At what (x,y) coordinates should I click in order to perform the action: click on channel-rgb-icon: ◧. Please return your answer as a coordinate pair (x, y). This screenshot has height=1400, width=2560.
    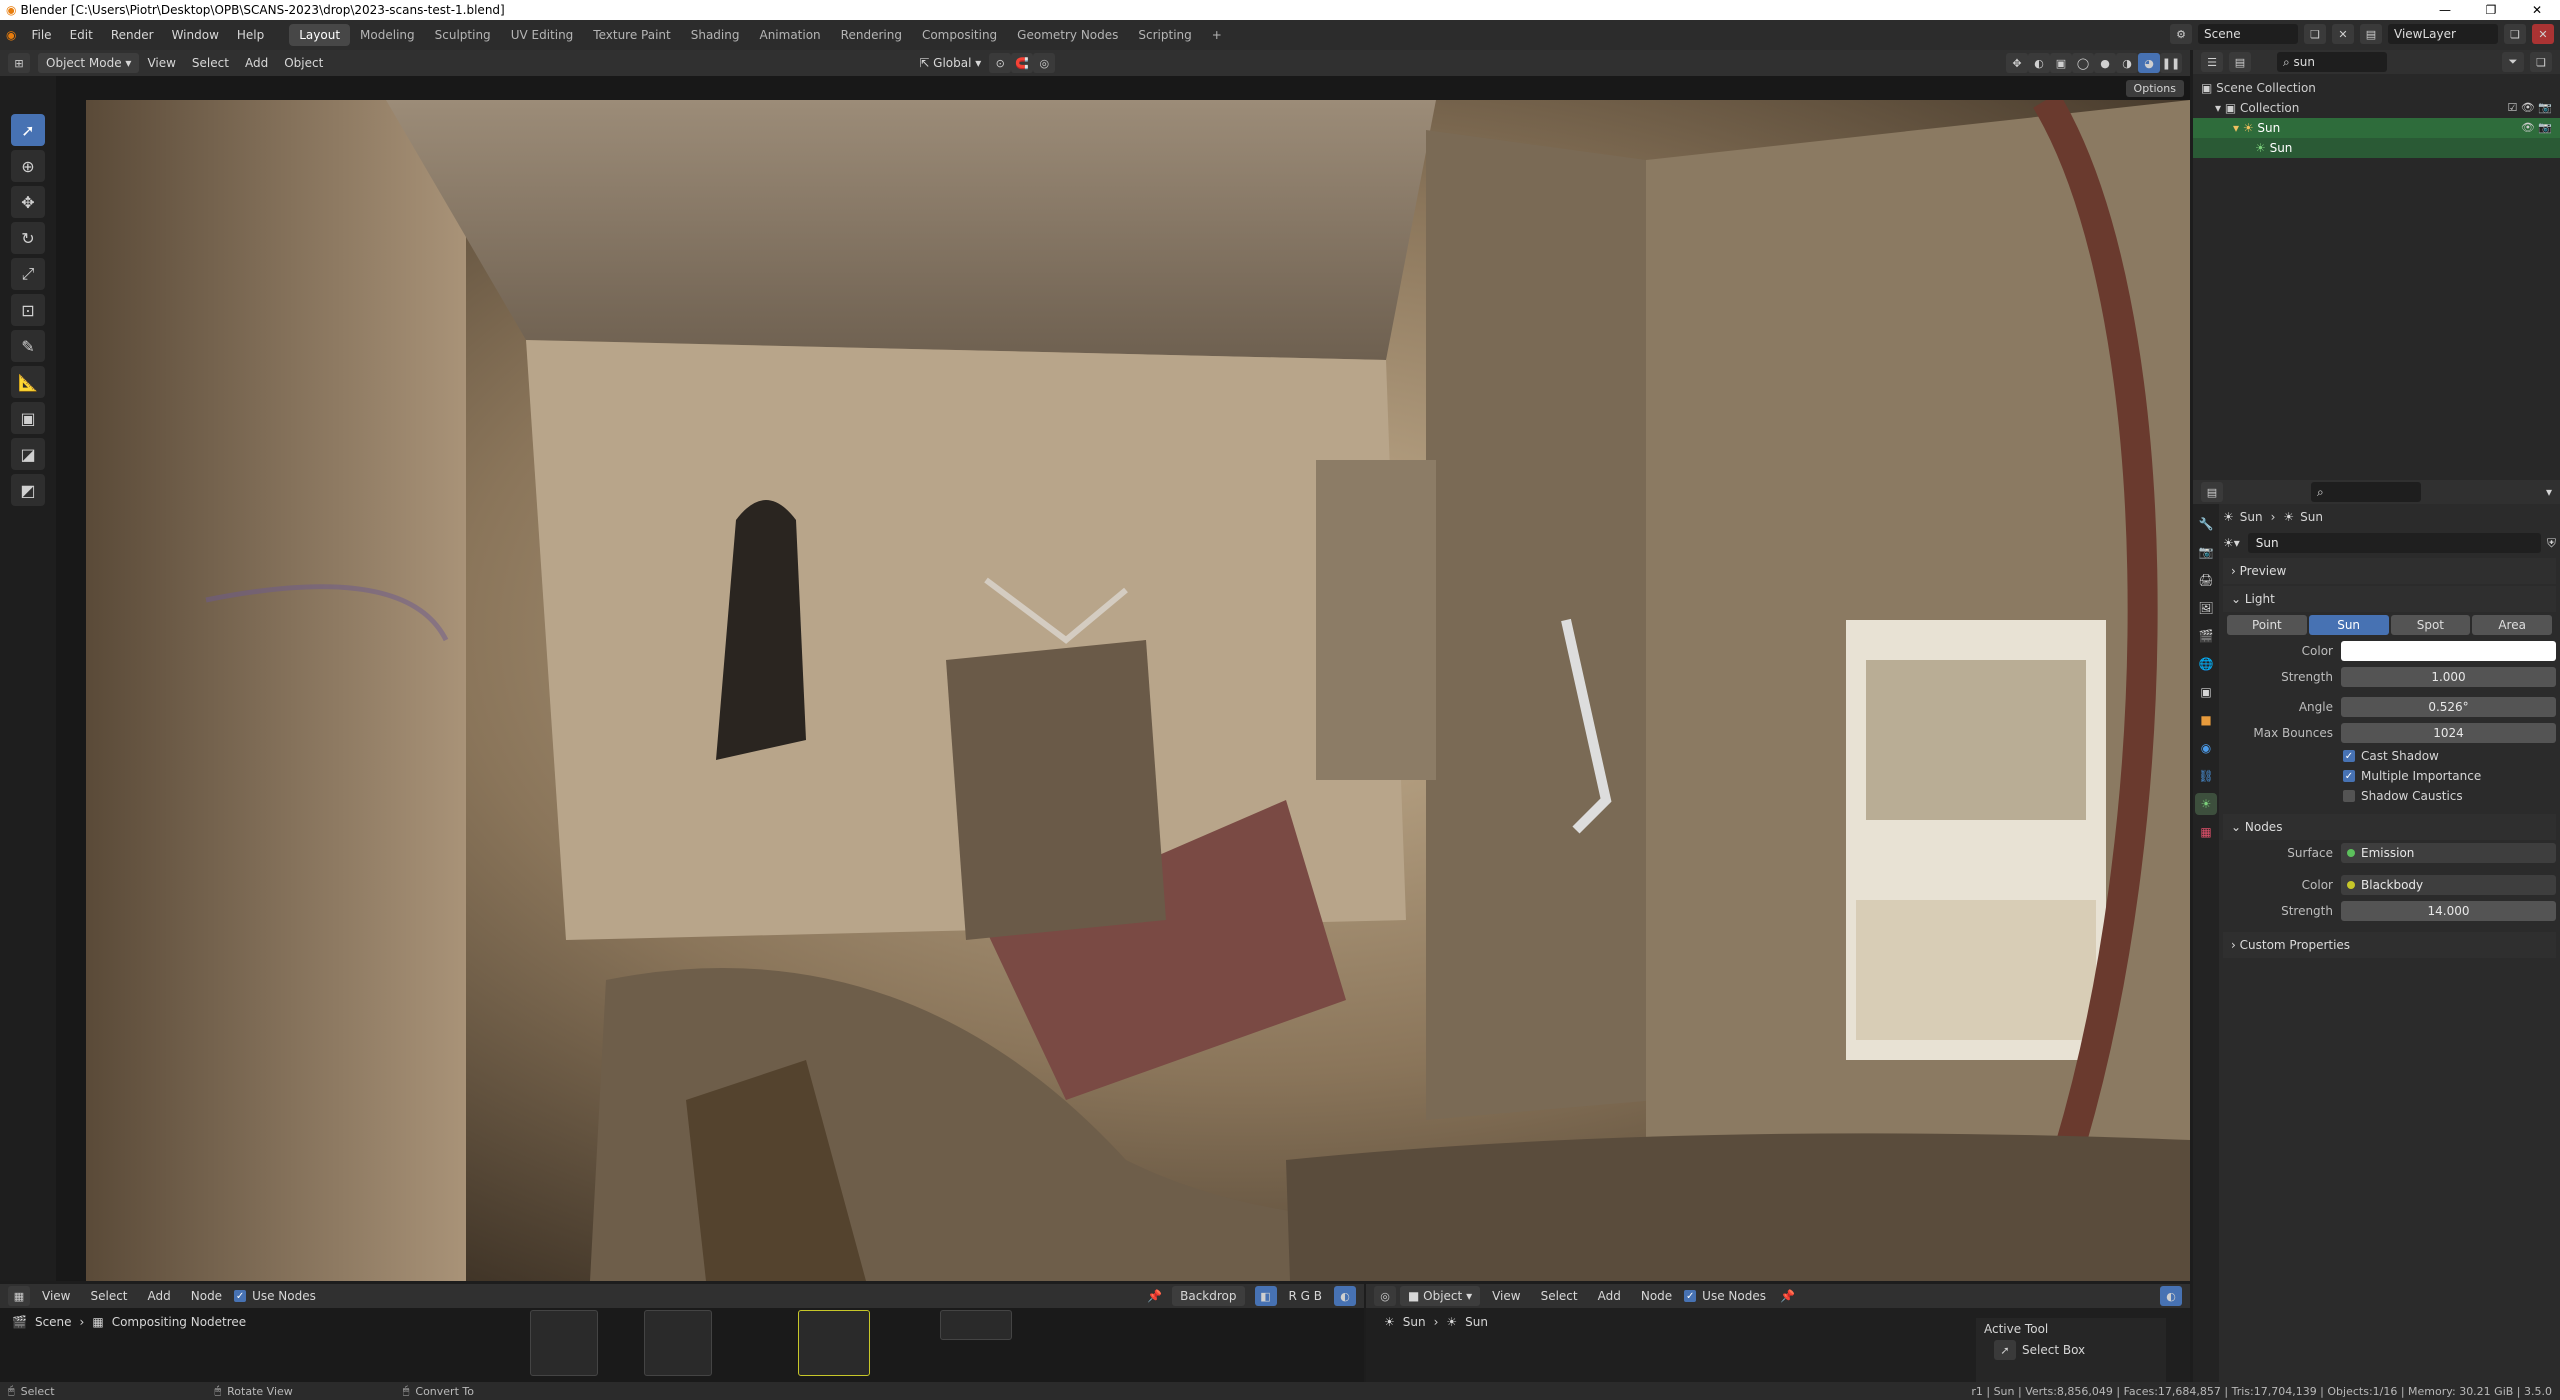
    Looking at the image, I should click on (1265, 1296).